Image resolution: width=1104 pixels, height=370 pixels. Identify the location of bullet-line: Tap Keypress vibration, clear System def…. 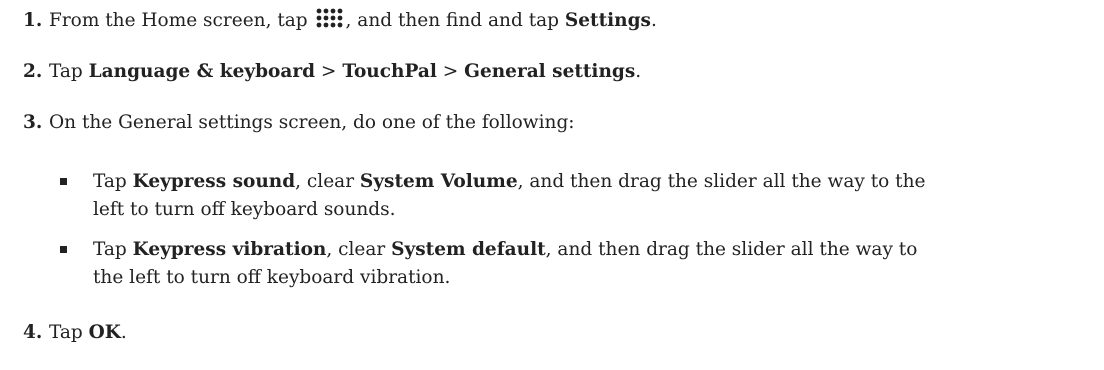
(593, 250).